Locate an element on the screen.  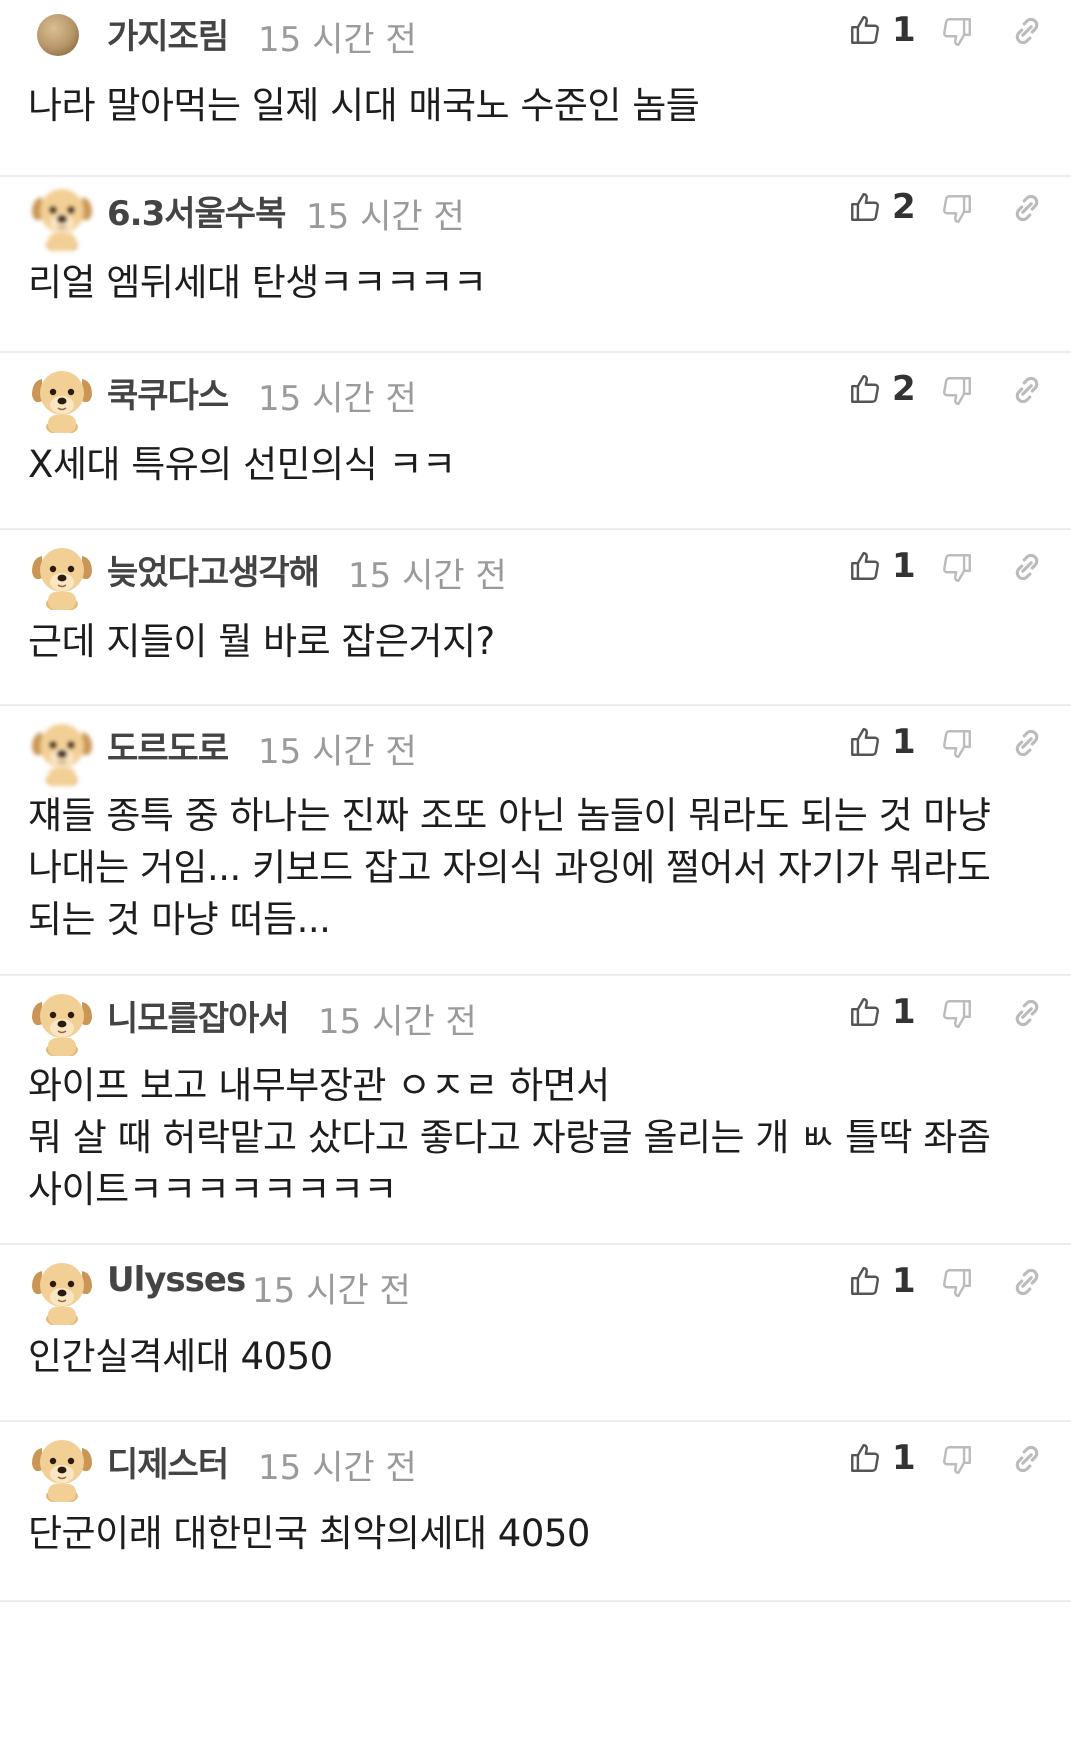
comment-item: 늦었다고생각해 15 시간 전 1 근데 지들이 뭘 바로 잡은거지? is located at coordinates (535, 618).